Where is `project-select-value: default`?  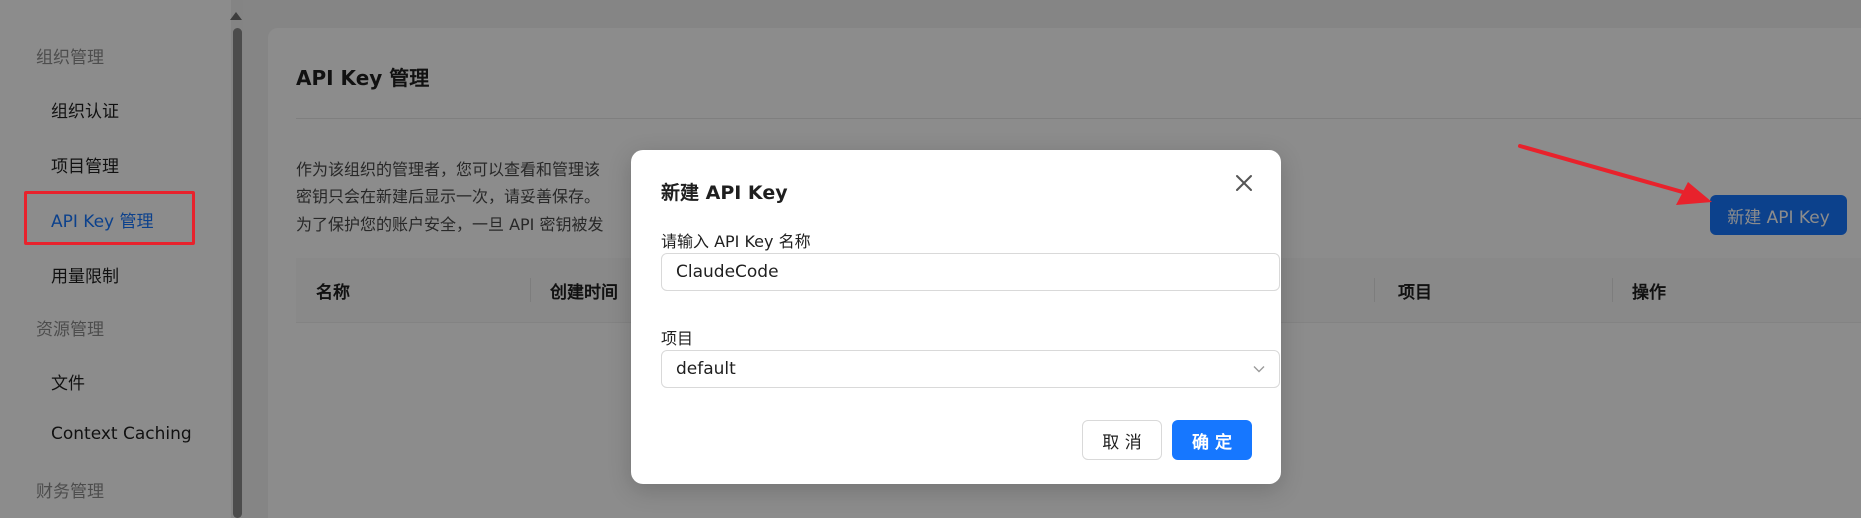
project-select-value: default is located at coordinates (706, 369).